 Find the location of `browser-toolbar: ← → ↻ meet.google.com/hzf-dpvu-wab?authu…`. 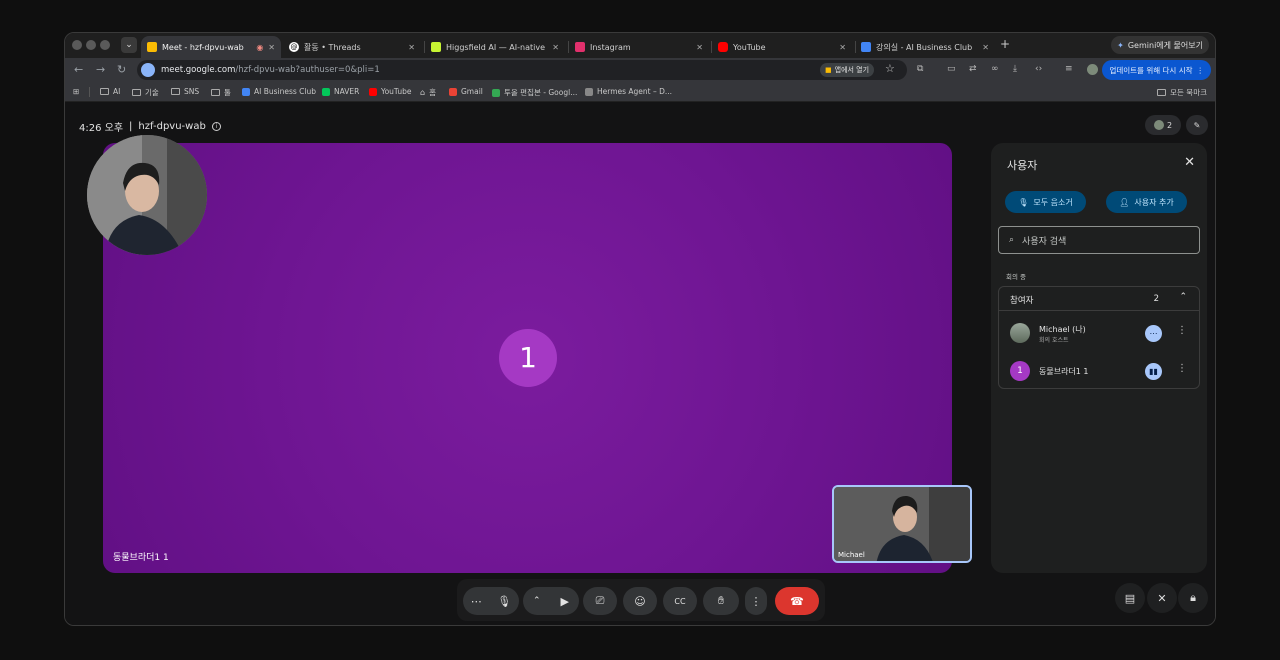

browser-toolbar: ← → ↻ meet.google.com/hzf-dpvu-wab?authu… is located at coordinates (640, 70).